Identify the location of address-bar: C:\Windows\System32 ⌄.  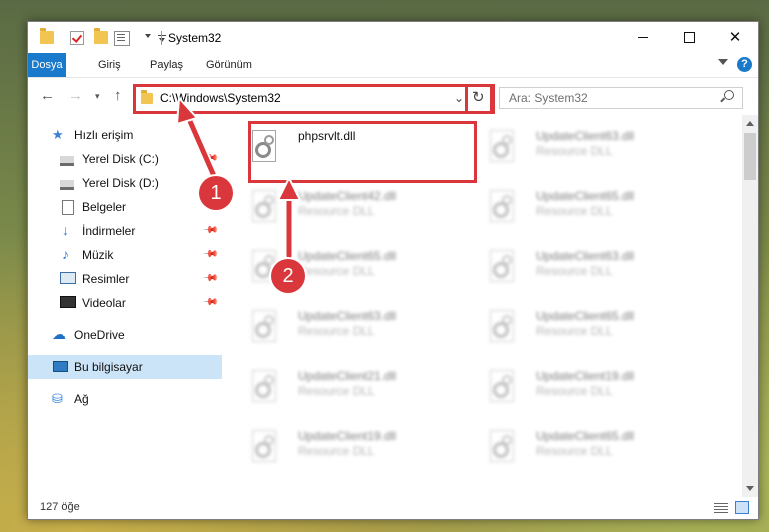
(314, 99).